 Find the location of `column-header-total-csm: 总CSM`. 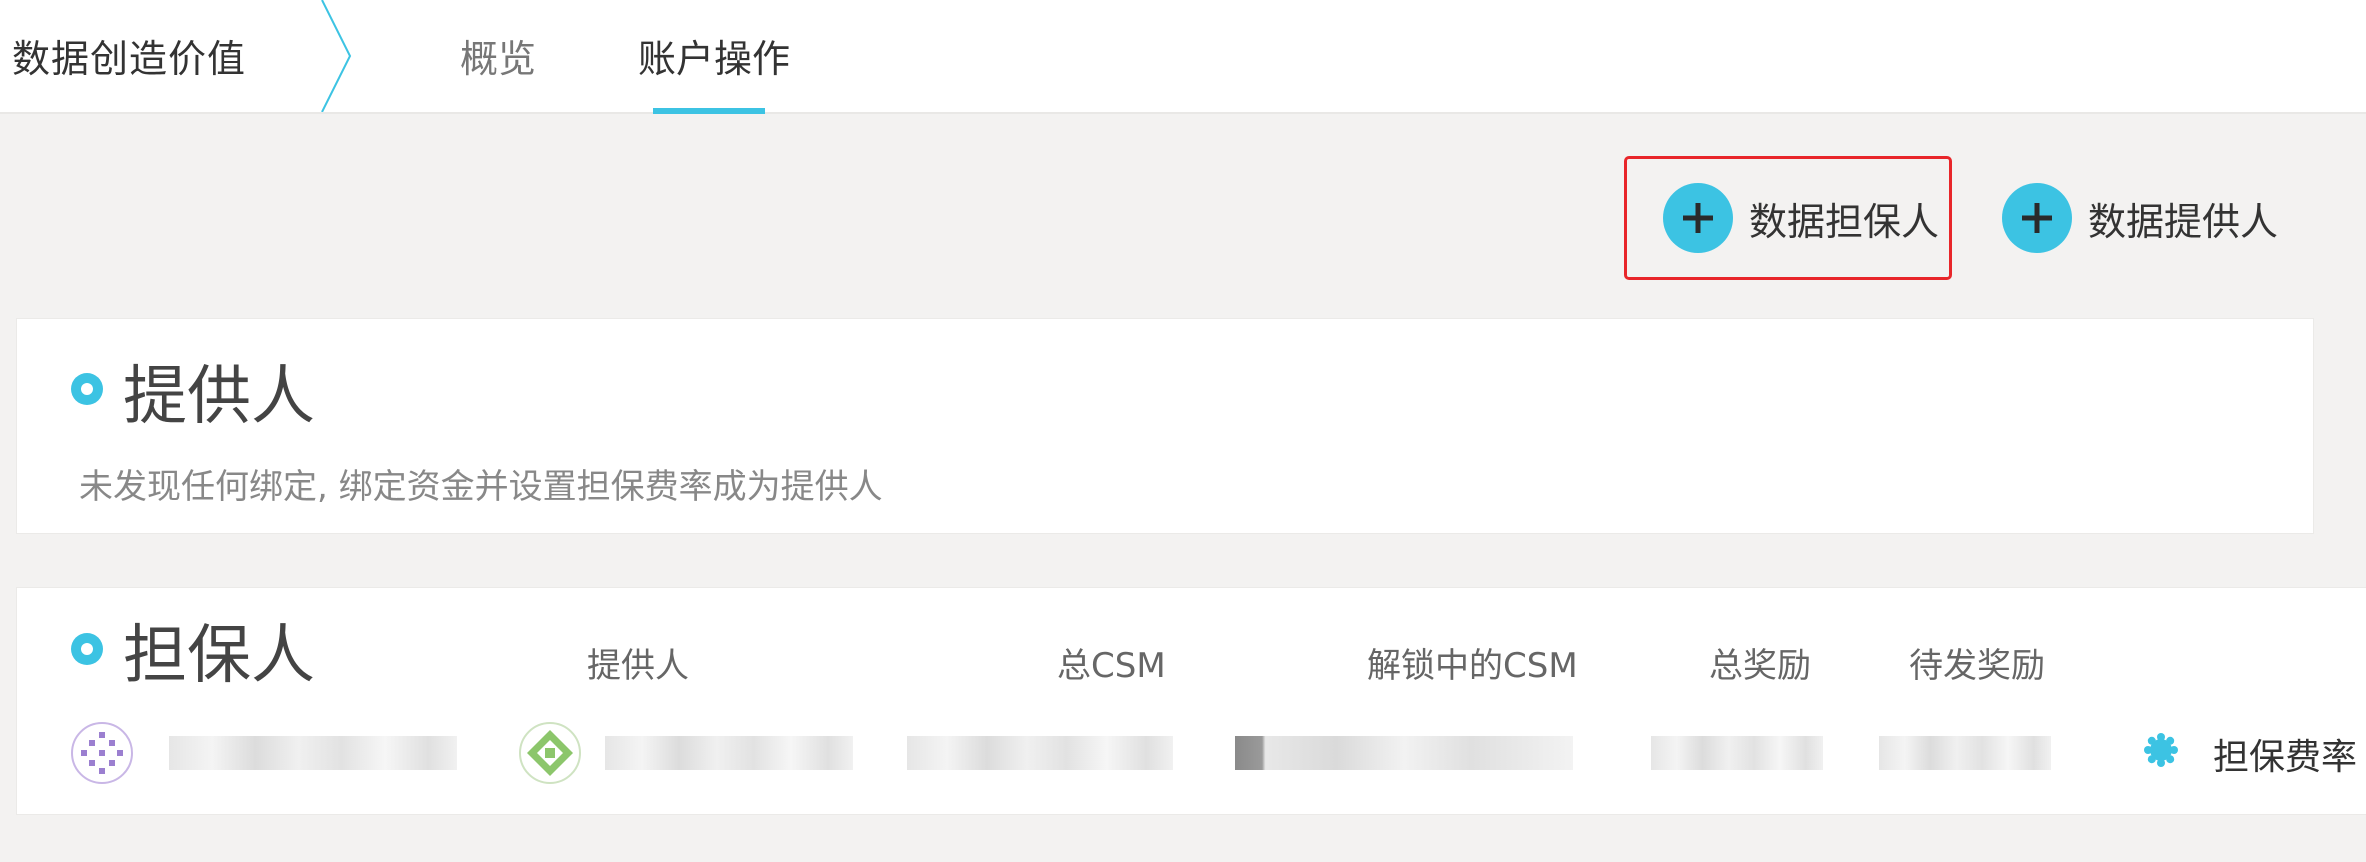

column-header-total-csm: 总CSM is located at coordinates (1111, 666).